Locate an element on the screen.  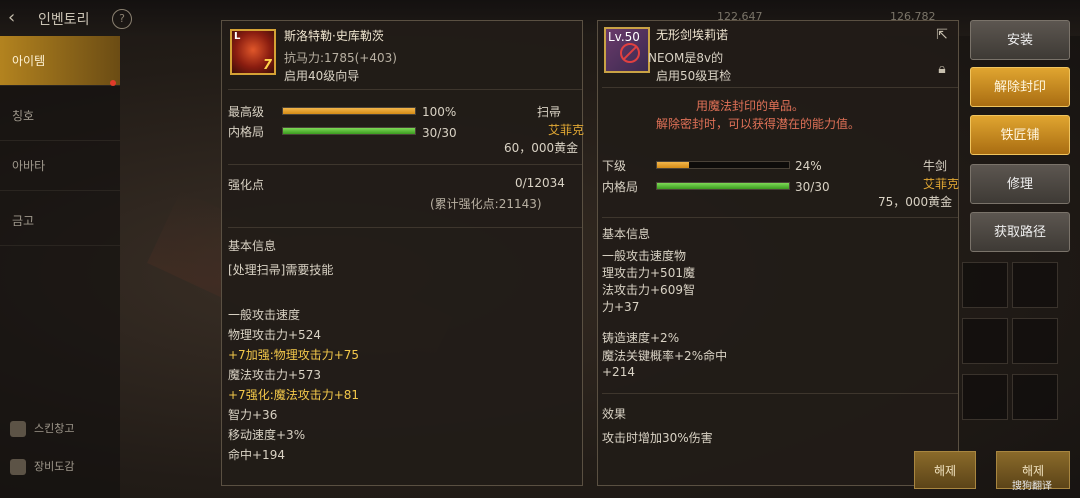
lock-icon: 🔒︎ is located at coordinates (942, 69).